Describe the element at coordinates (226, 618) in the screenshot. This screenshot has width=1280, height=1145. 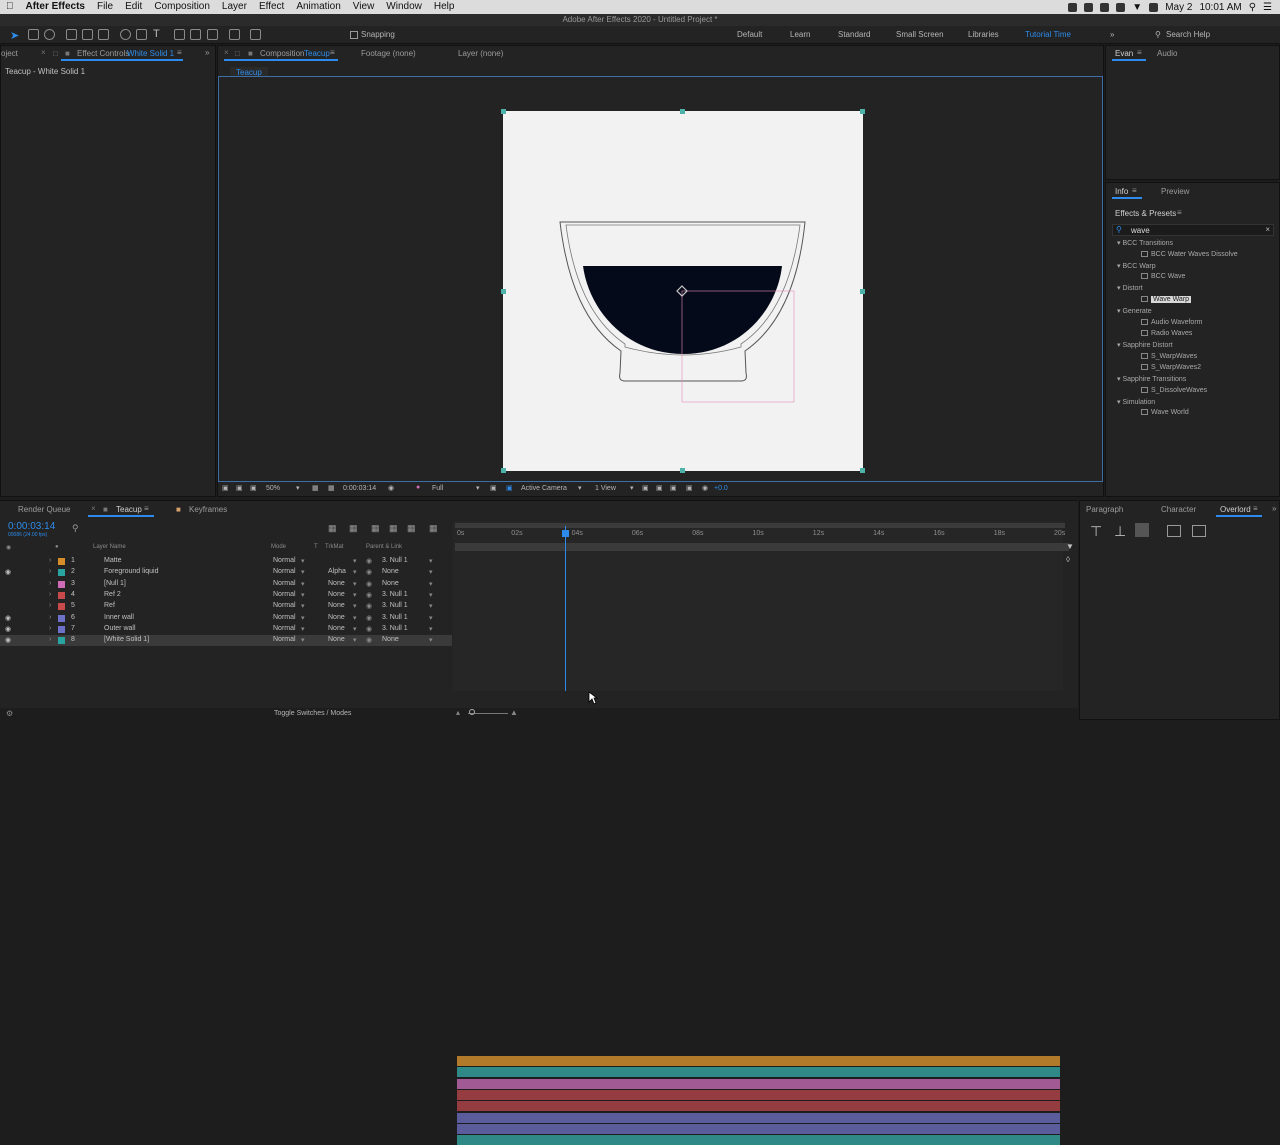
I see `layer-row: ◉ › 6 Inner wall Normal ▾ None ▾ ◉ 3. Null 1 ▾` at that location.